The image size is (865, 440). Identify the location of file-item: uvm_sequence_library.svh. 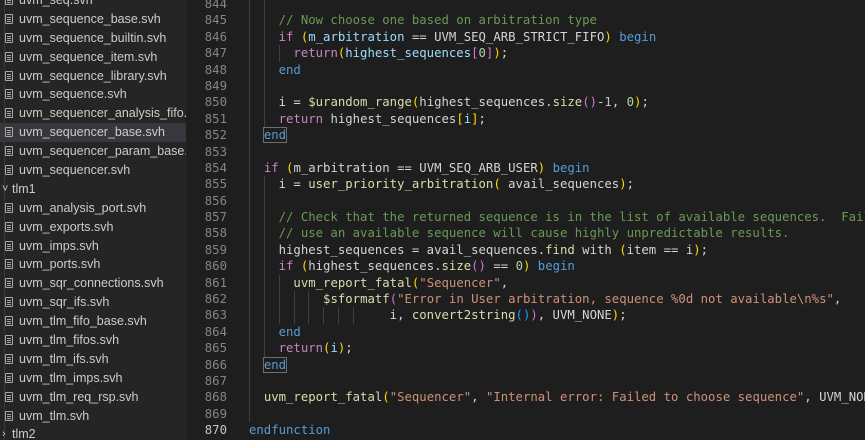
(93, 76).